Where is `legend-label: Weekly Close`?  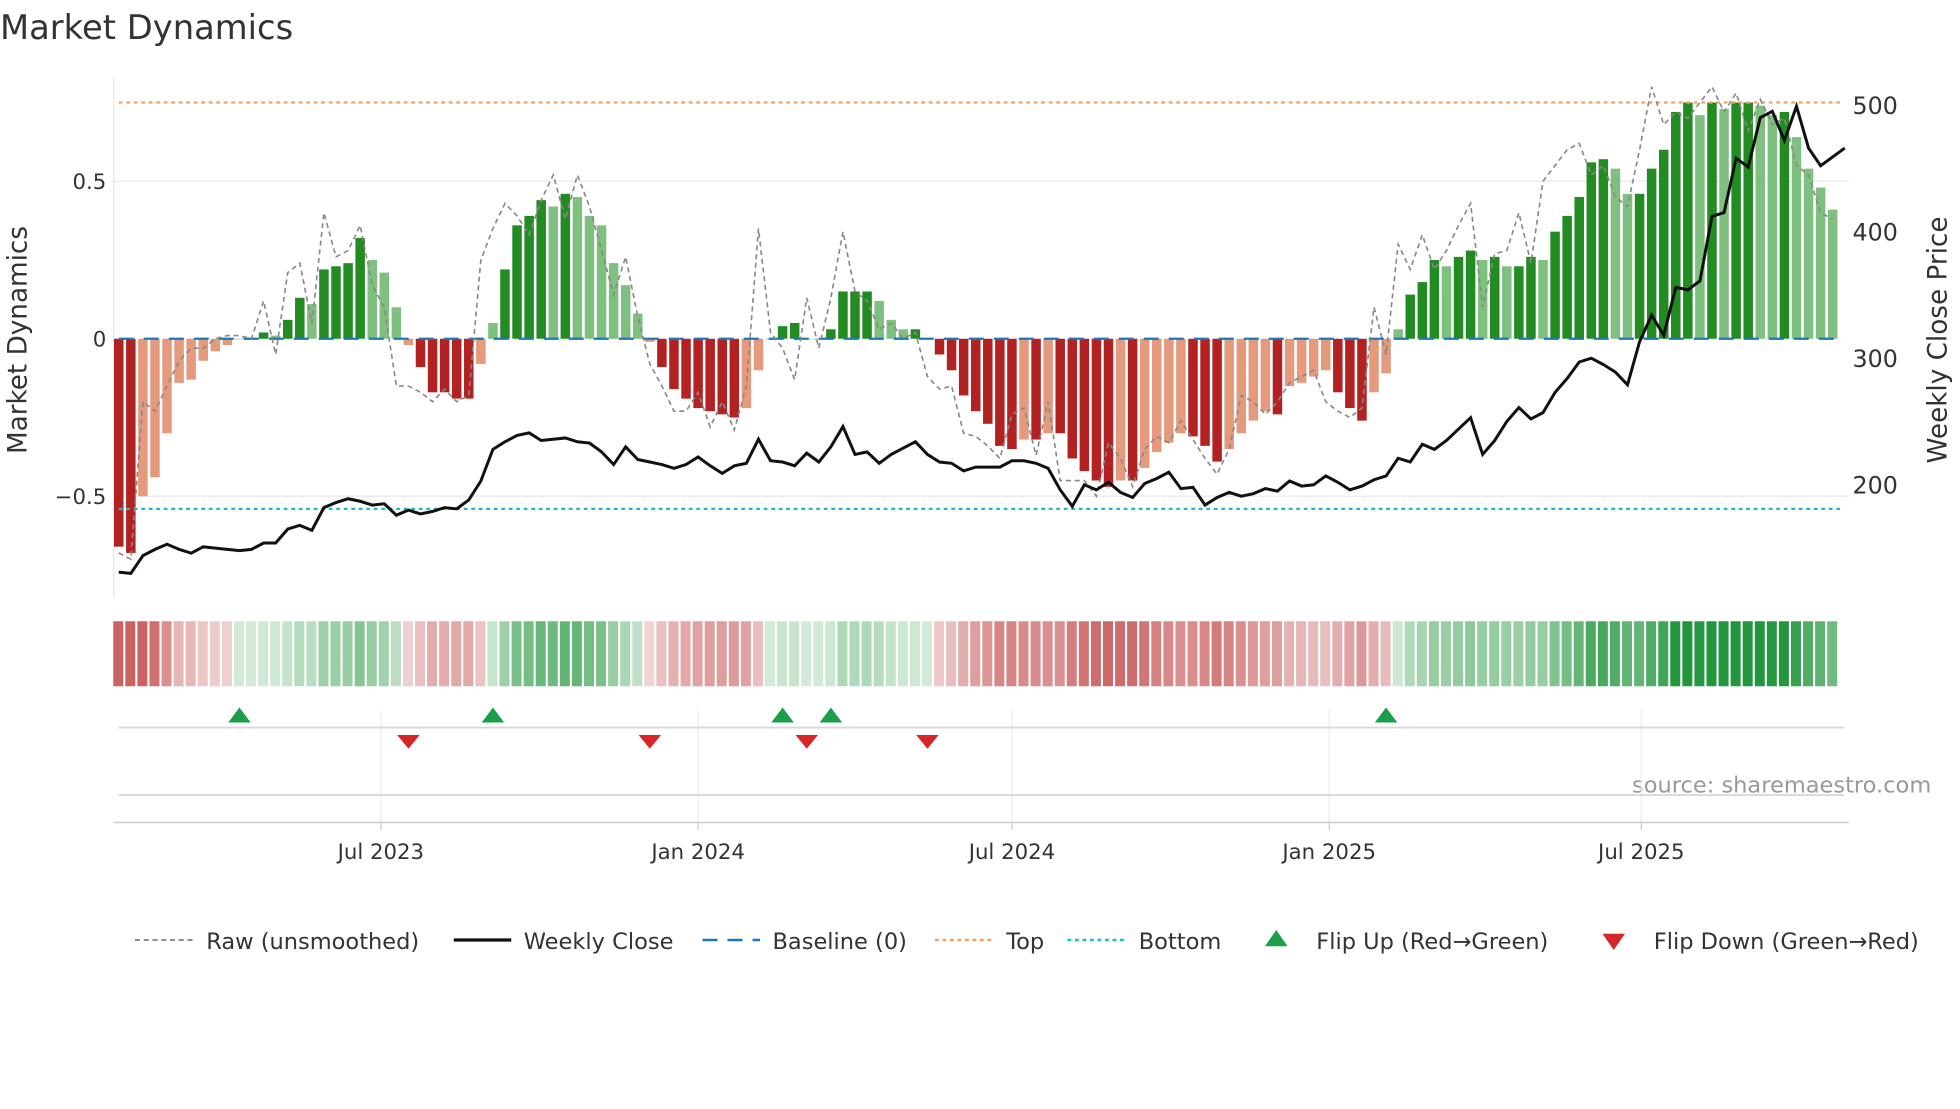 legend-label: Weekly Close is located at coordinates (599, 942).